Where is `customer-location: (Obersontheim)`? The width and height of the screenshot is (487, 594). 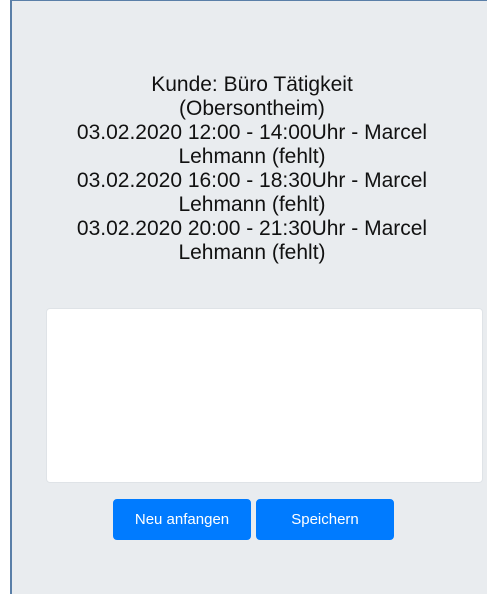 customer-location: (Obersontheim) is located at coordinates (252, 108).